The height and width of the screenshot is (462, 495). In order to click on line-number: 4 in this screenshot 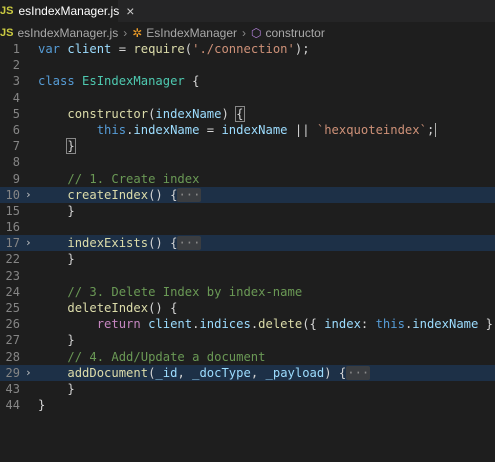, I will do `click(16, 97)`.